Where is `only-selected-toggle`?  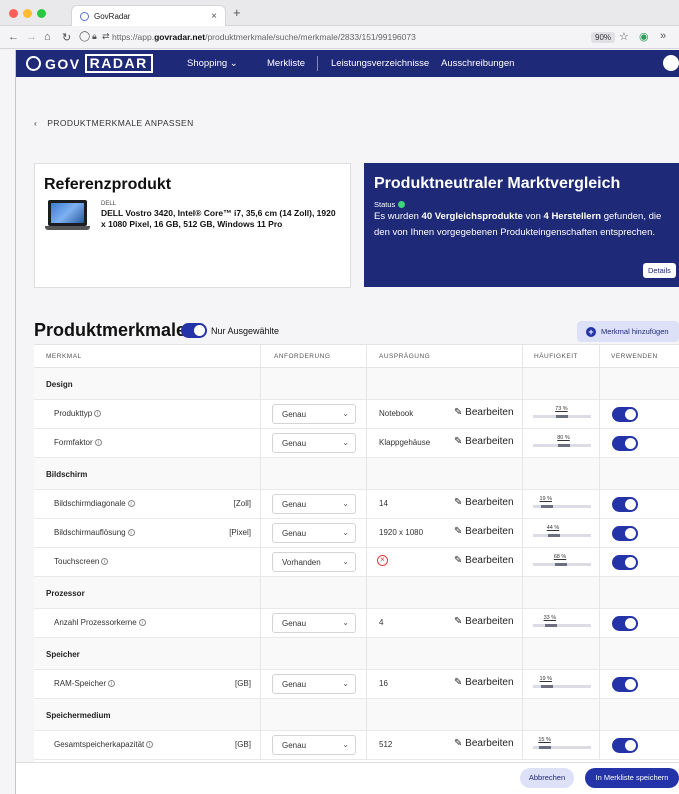
only-selected-toggle is located at coordinates (194, 330).